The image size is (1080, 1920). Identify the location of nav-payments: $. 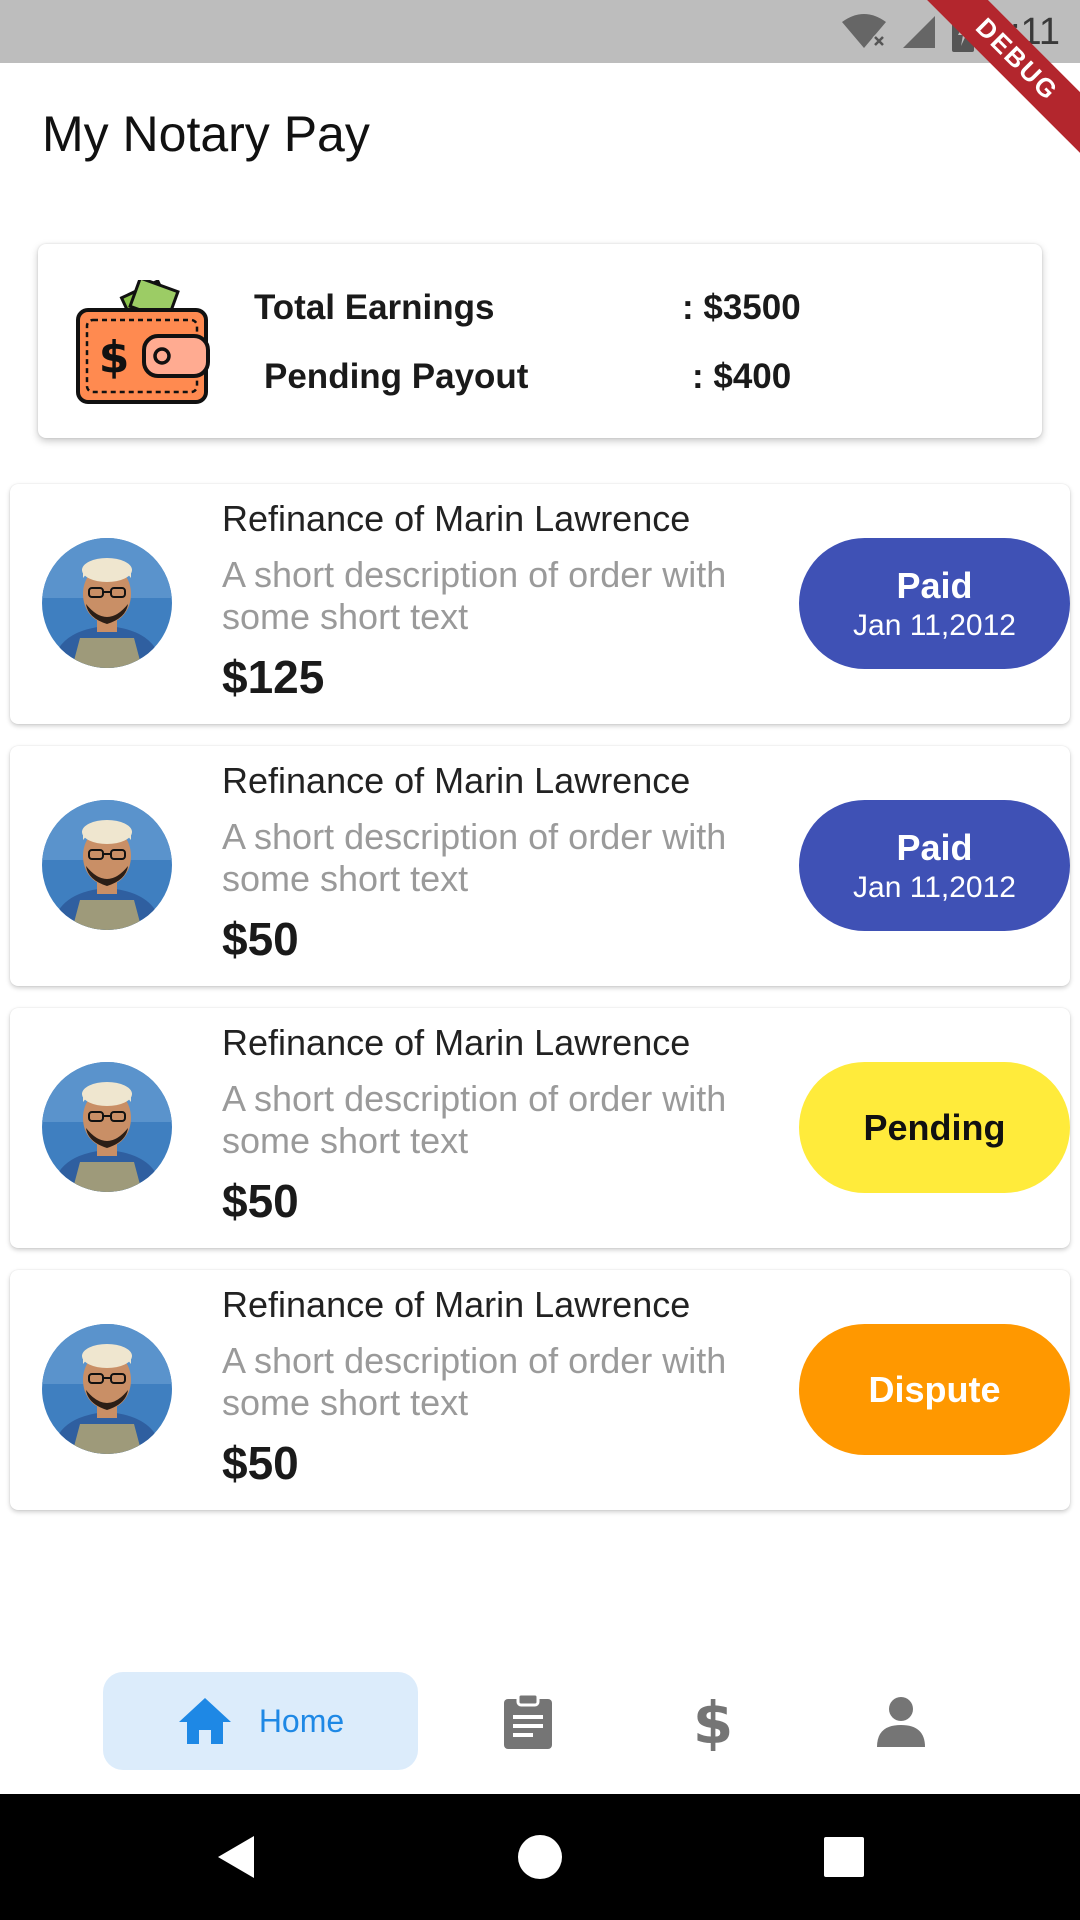
(713, 1721).